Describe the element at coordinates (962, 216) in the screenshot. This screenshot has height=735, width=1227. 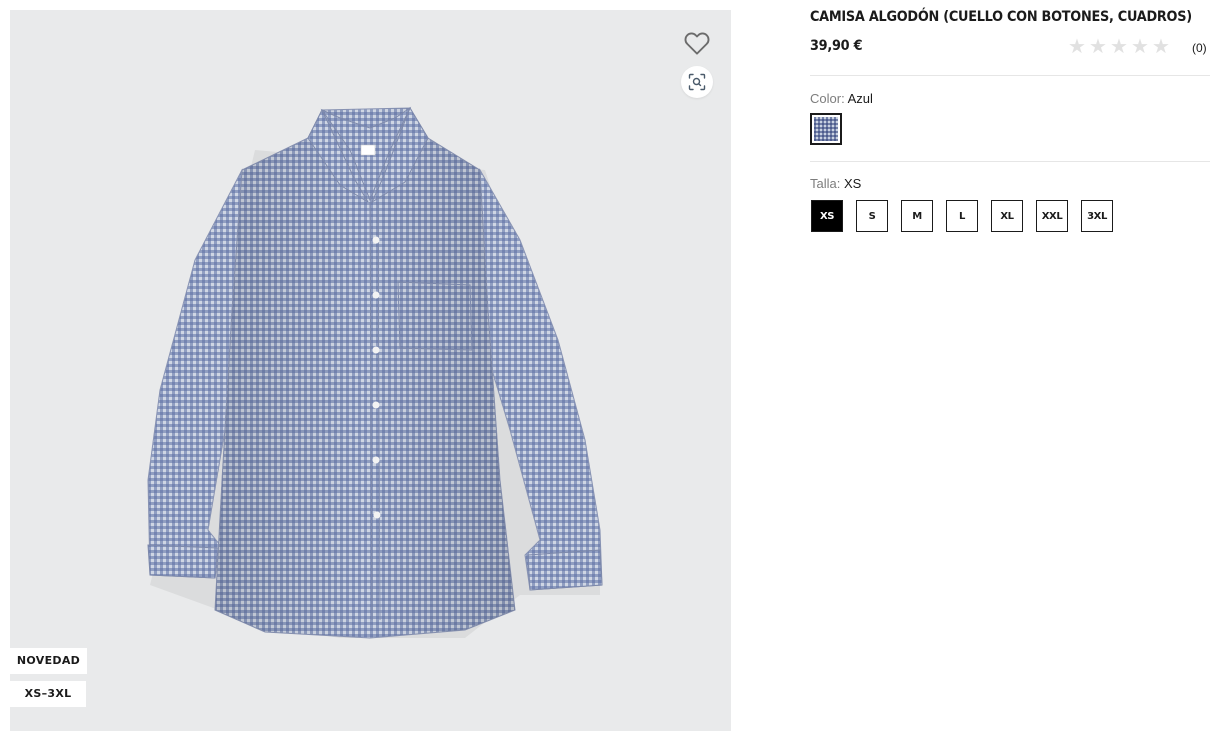
I see `size-option-l: L` at that location.